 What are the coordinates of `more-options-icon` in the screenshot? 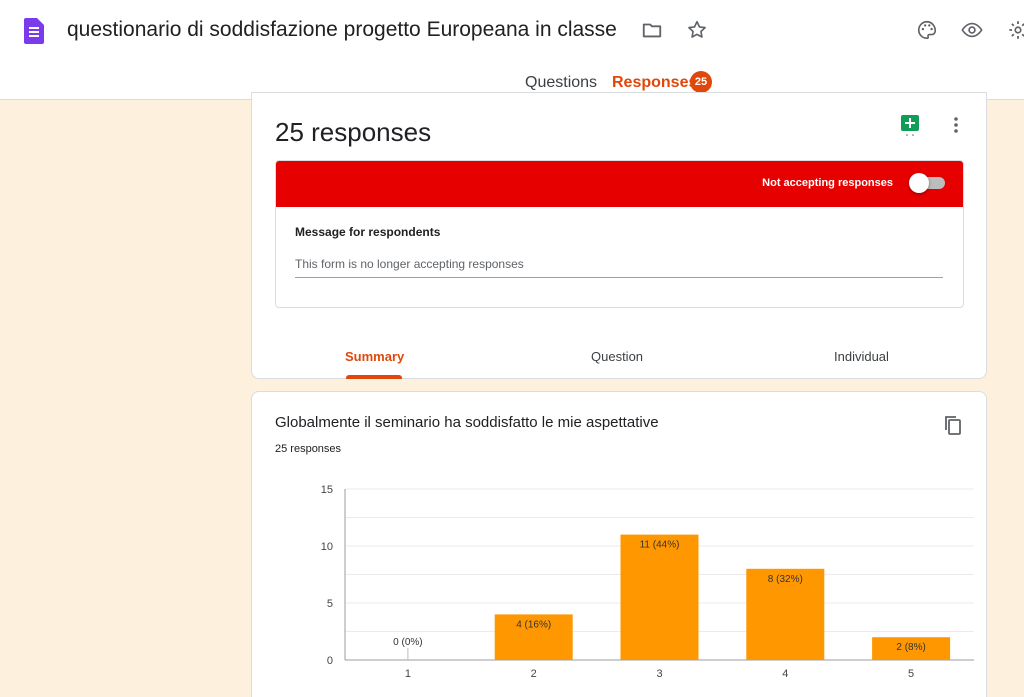 It's located at (956, 125).